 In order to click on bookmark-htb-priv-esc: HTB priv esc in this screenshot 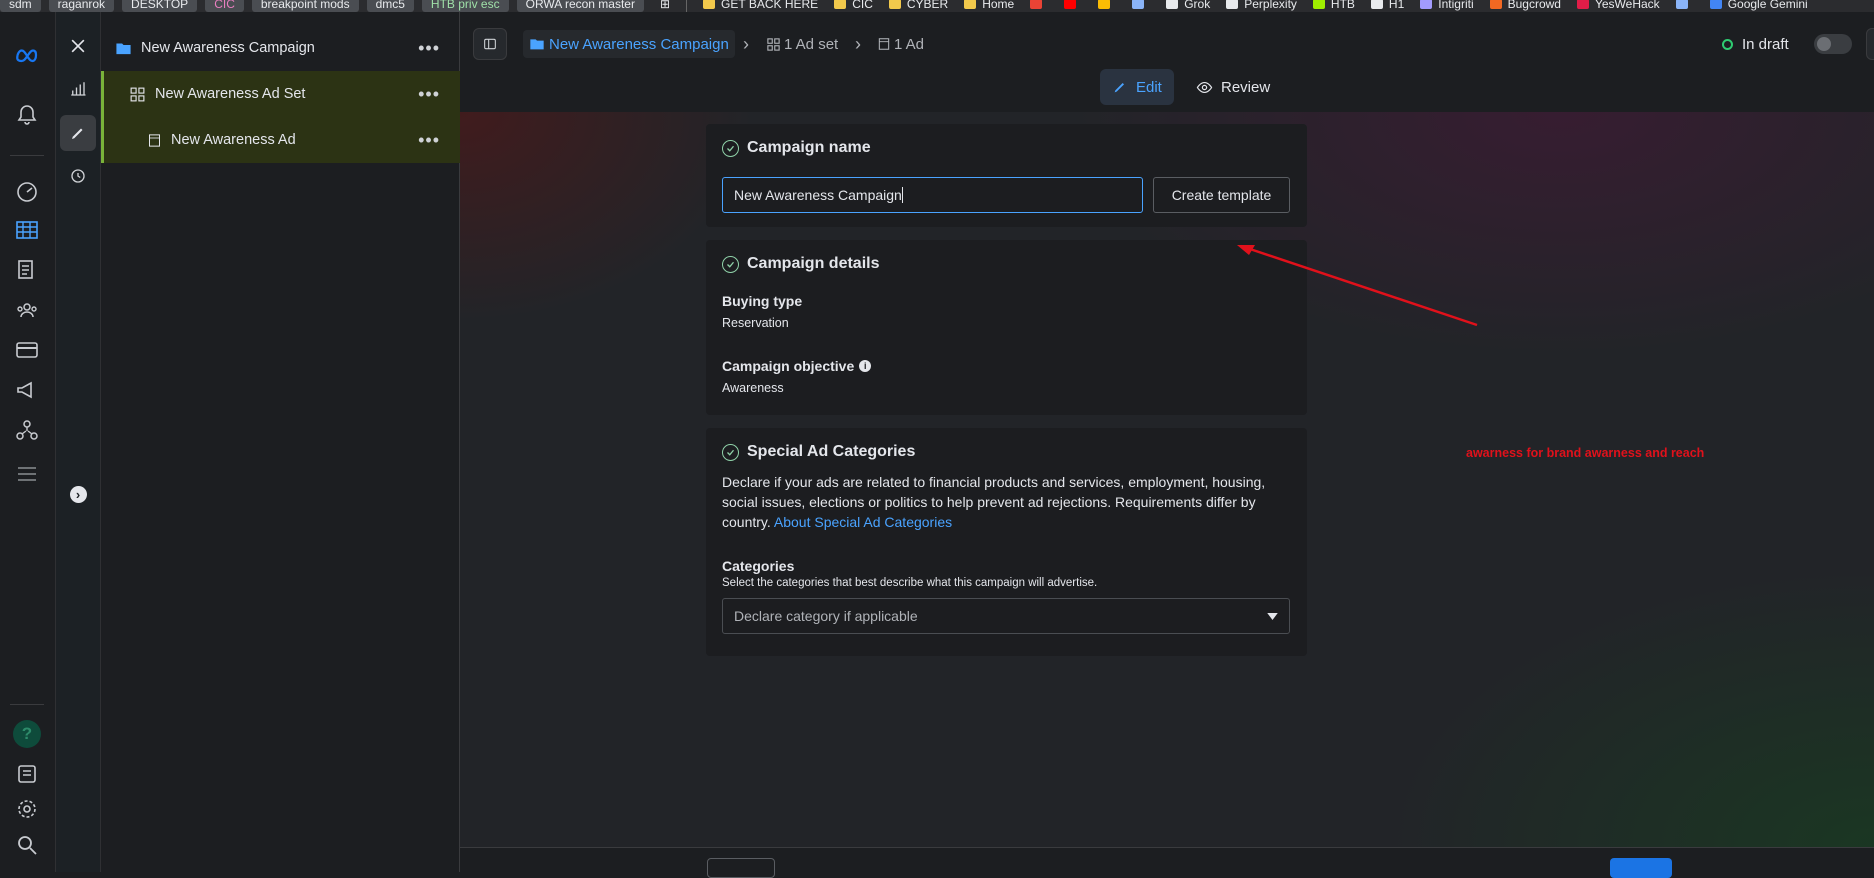, I will do `click(465, 6)`.